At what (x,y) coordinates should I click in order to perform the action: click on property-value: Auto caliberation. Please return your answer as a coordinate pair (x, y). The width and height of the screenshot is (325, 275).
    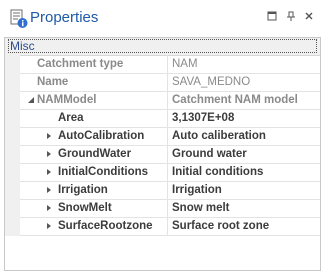
    Looking at the image, I should click on (219, 136).